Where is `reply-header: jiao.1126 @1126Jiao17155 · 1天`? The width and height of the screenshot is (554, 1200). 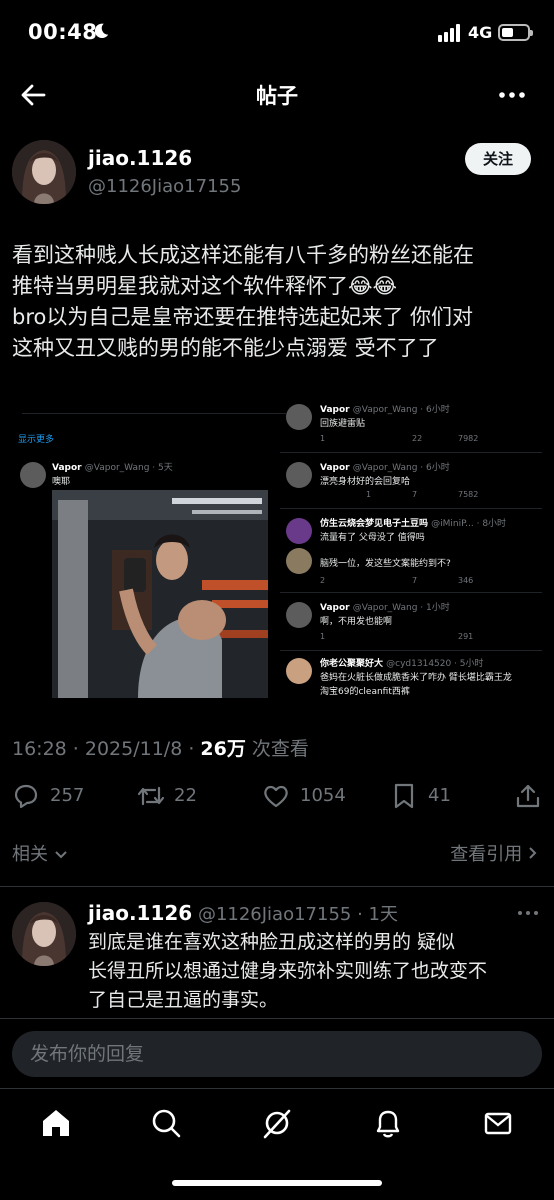
reply-header: jiao.1126 @1126Jiao17155 · 1天 is located at coordinates (243, 913).